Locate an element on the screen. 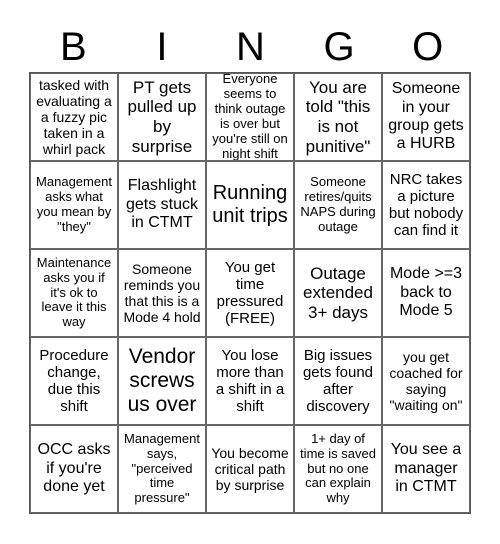 Image resolution: width=500 pixels, height=544 pixels. bingo-cell-n5: You become critical path by surprise is located at coordinates (250, 469).